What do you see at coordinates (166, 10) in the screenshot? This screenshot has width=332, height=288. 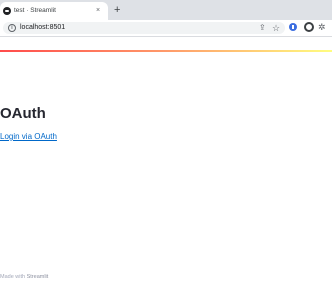 I see `browser-tab-strip: test · Streamlit × +` at bounding box center [166, 10].